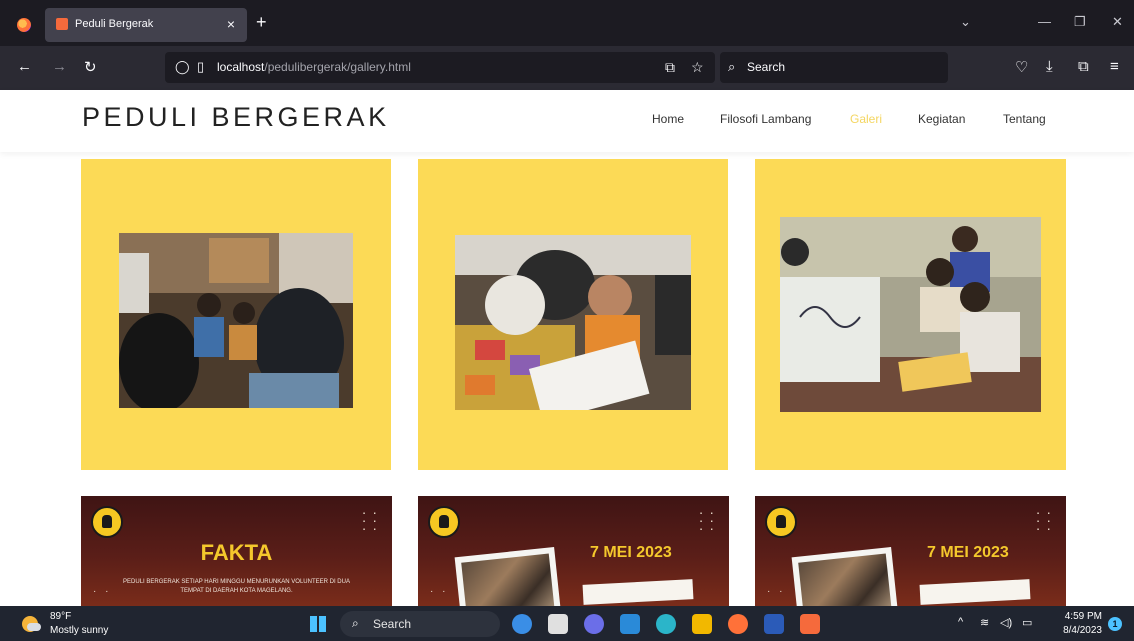 This screenshot has width=1134, height=641. Describe the element at coordinates (182, 67) in the screenshot. I see `tracking-shield-icon: ◯` at that location.